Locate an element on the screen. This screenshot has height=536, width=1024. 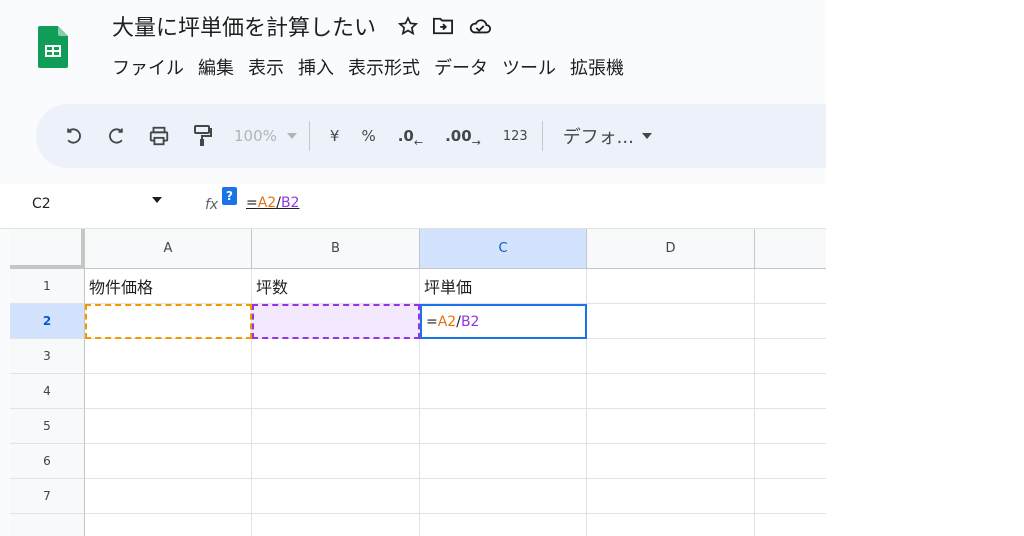
menu-file: ファイル is located at coordinates (148, 67).